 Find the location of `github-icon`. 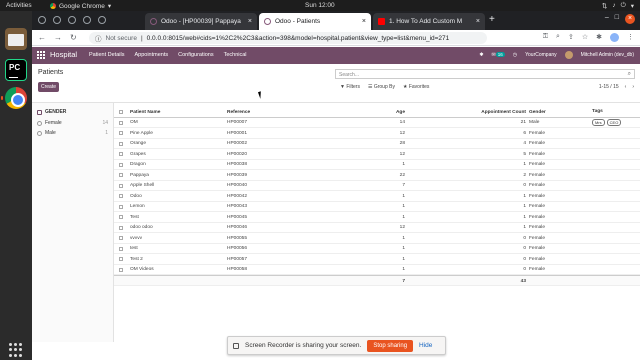

github-icon is located at coordinates (87, 20).